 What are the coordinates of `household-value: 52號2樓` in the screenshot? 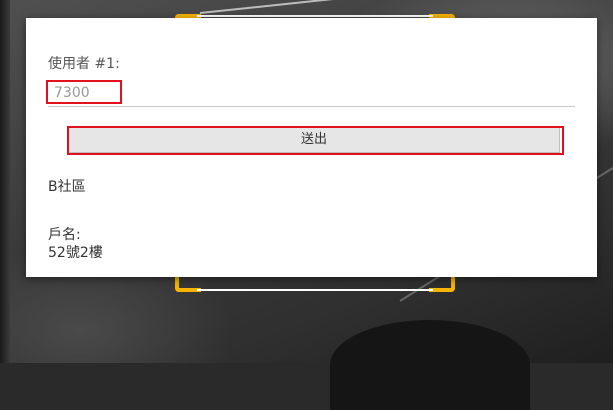 It's located at (75, 253).